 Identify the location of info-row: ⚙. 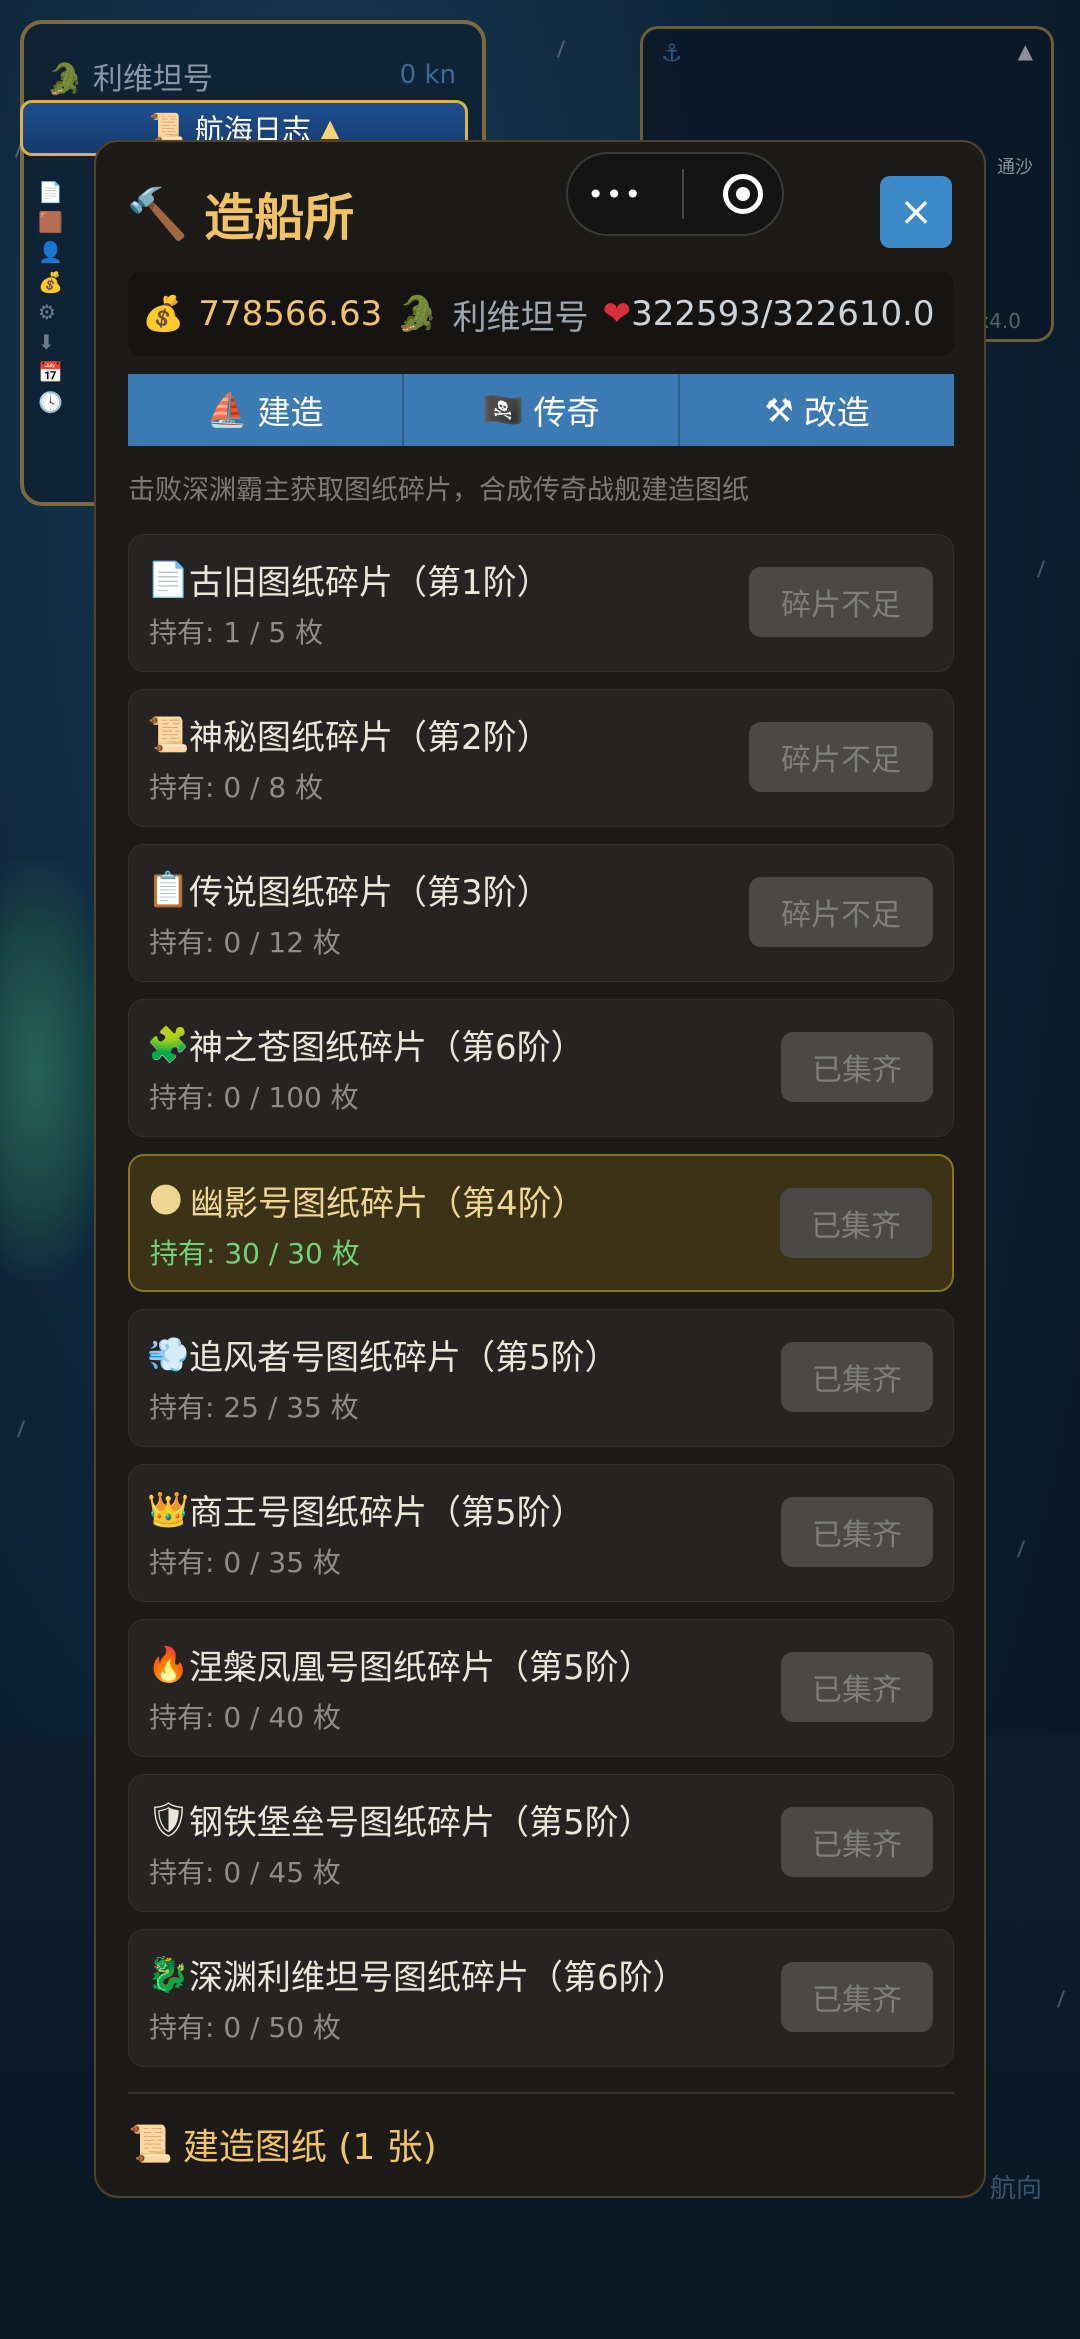
(47, 312).